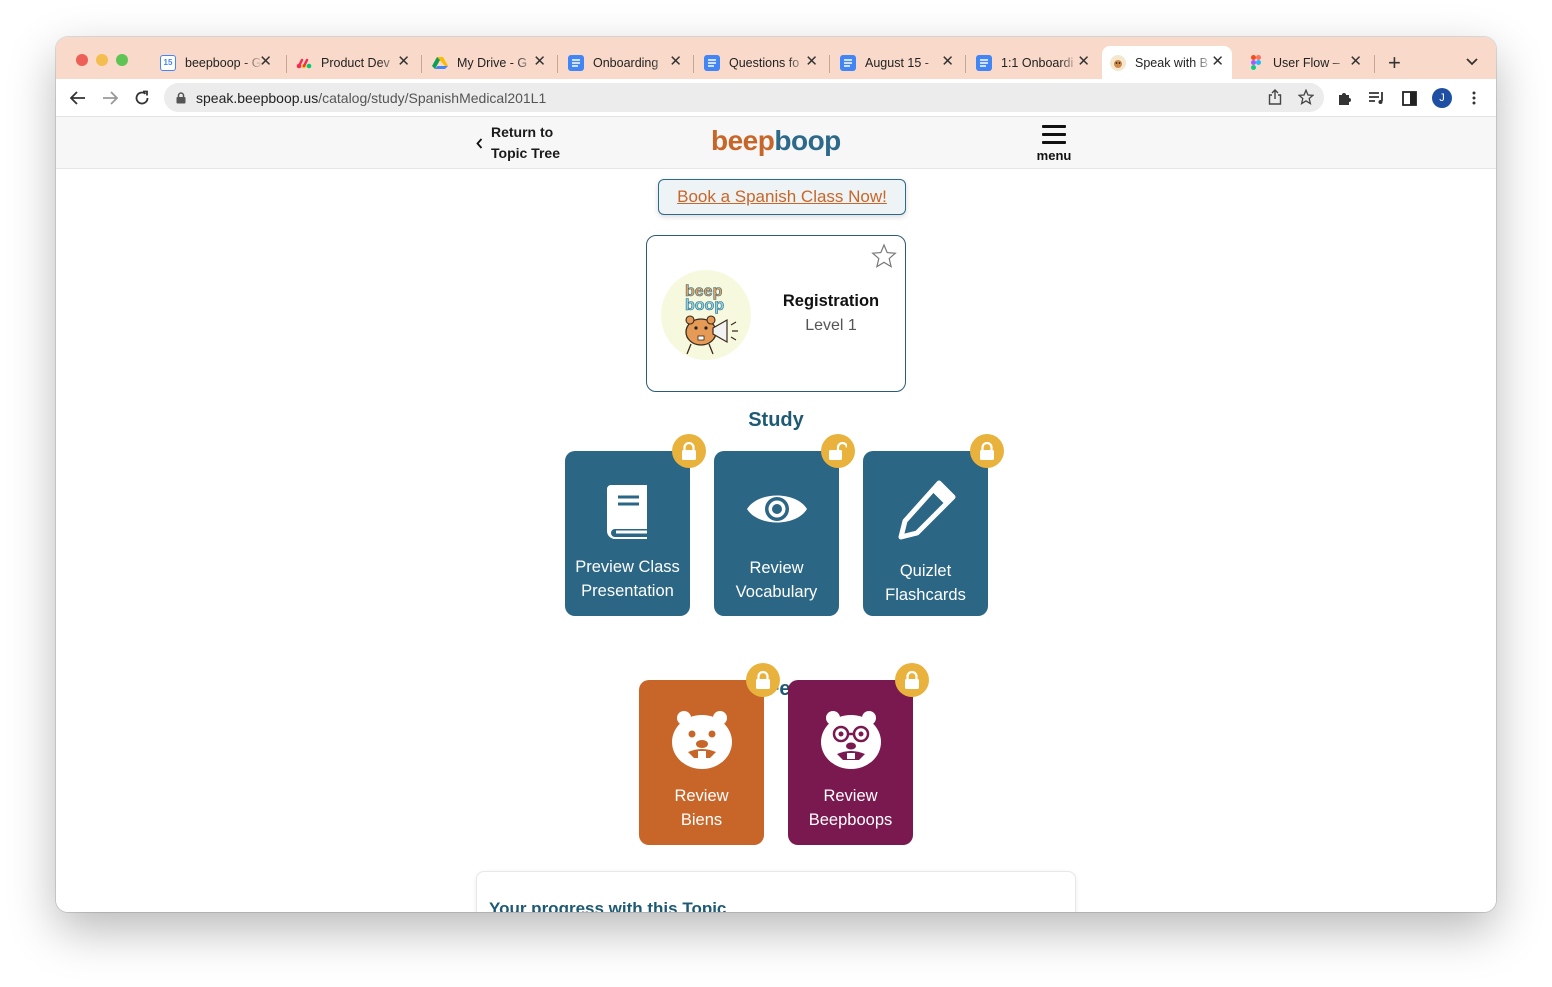  I want to click on back-label-line1: Return to, so click(522, 132).